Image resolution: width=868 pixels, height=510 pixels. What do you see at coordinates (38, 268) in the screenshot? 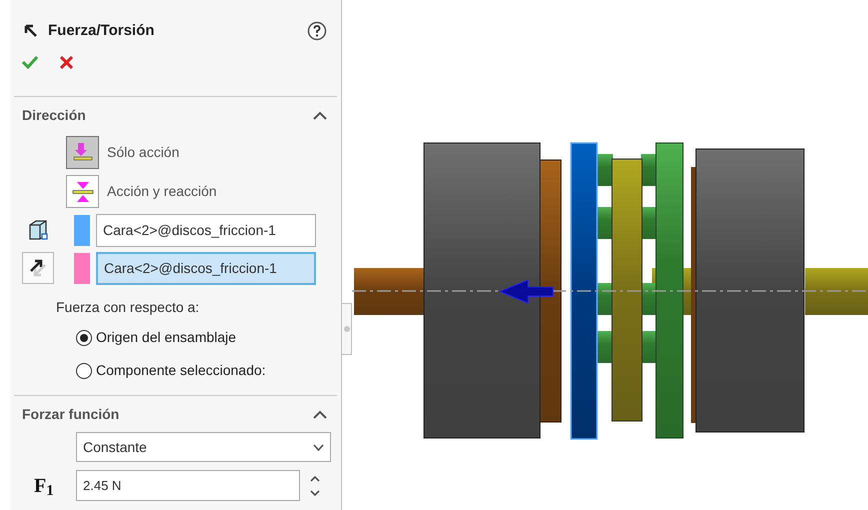
I see `direction-toggle` at bounding box center [38, 268].